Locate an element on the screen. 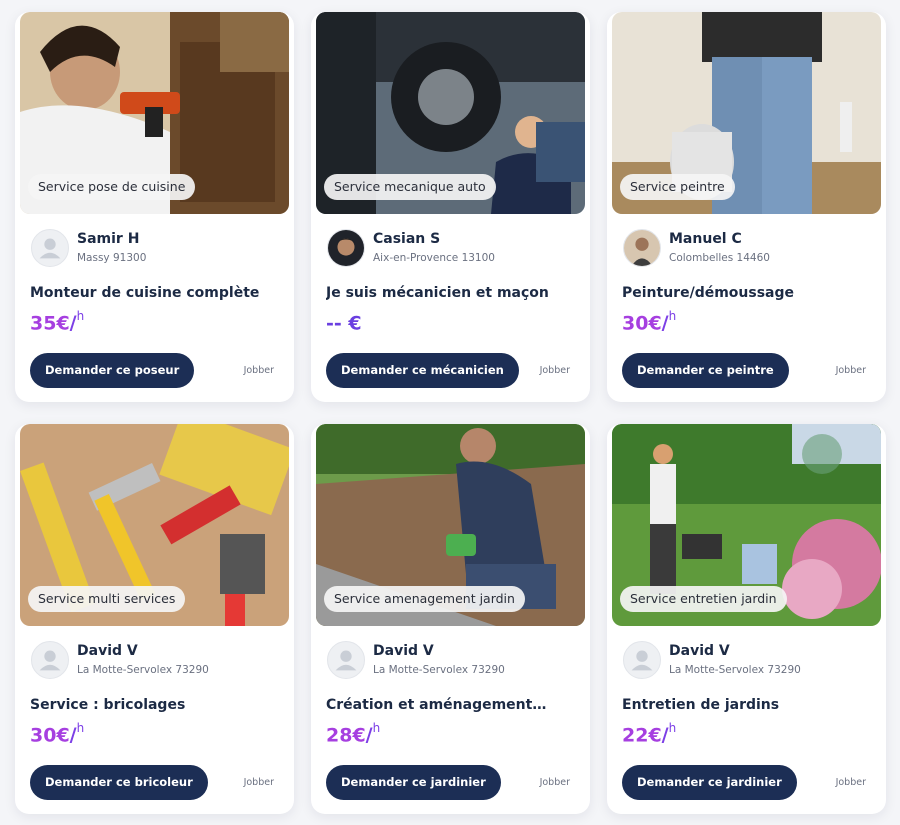  service-title: Peinture/démoussage is located at coordinates (747, 293).